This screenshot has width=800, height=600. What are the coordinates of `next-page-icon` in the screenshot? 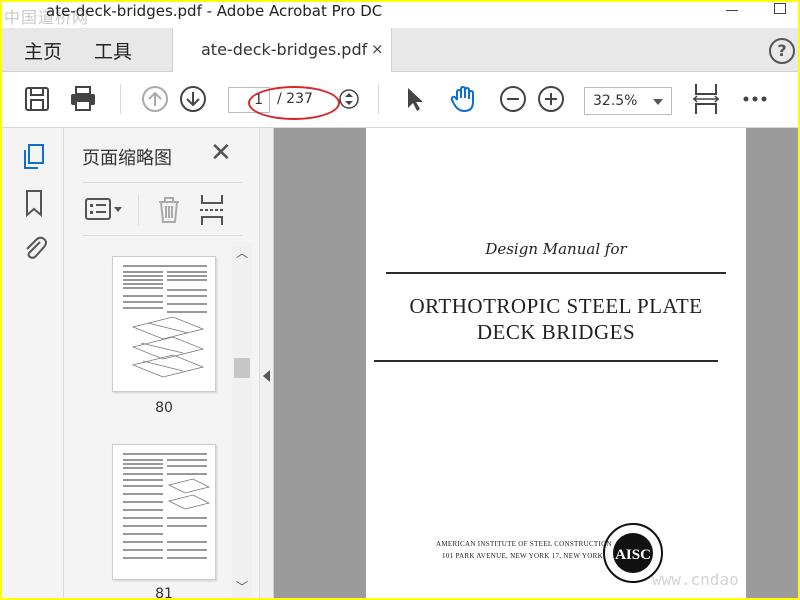 It's located at (193, 99).